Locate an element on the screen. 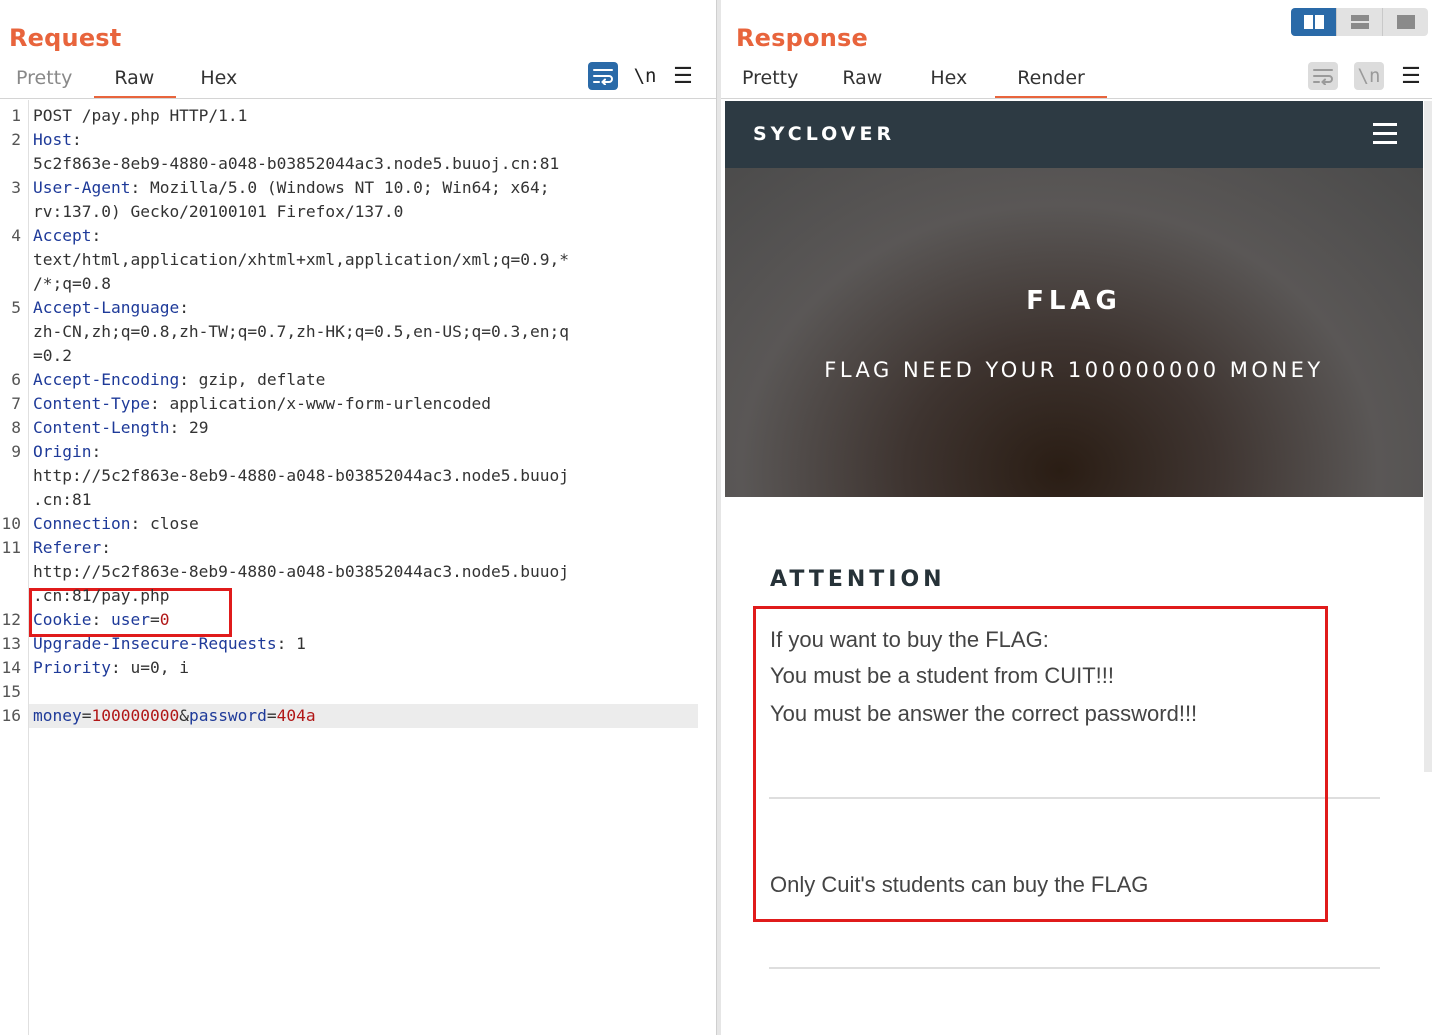 This screenshot has width=1432, height=1035. code-text: Cookie: user=0 is located at coordinates (101, 620).